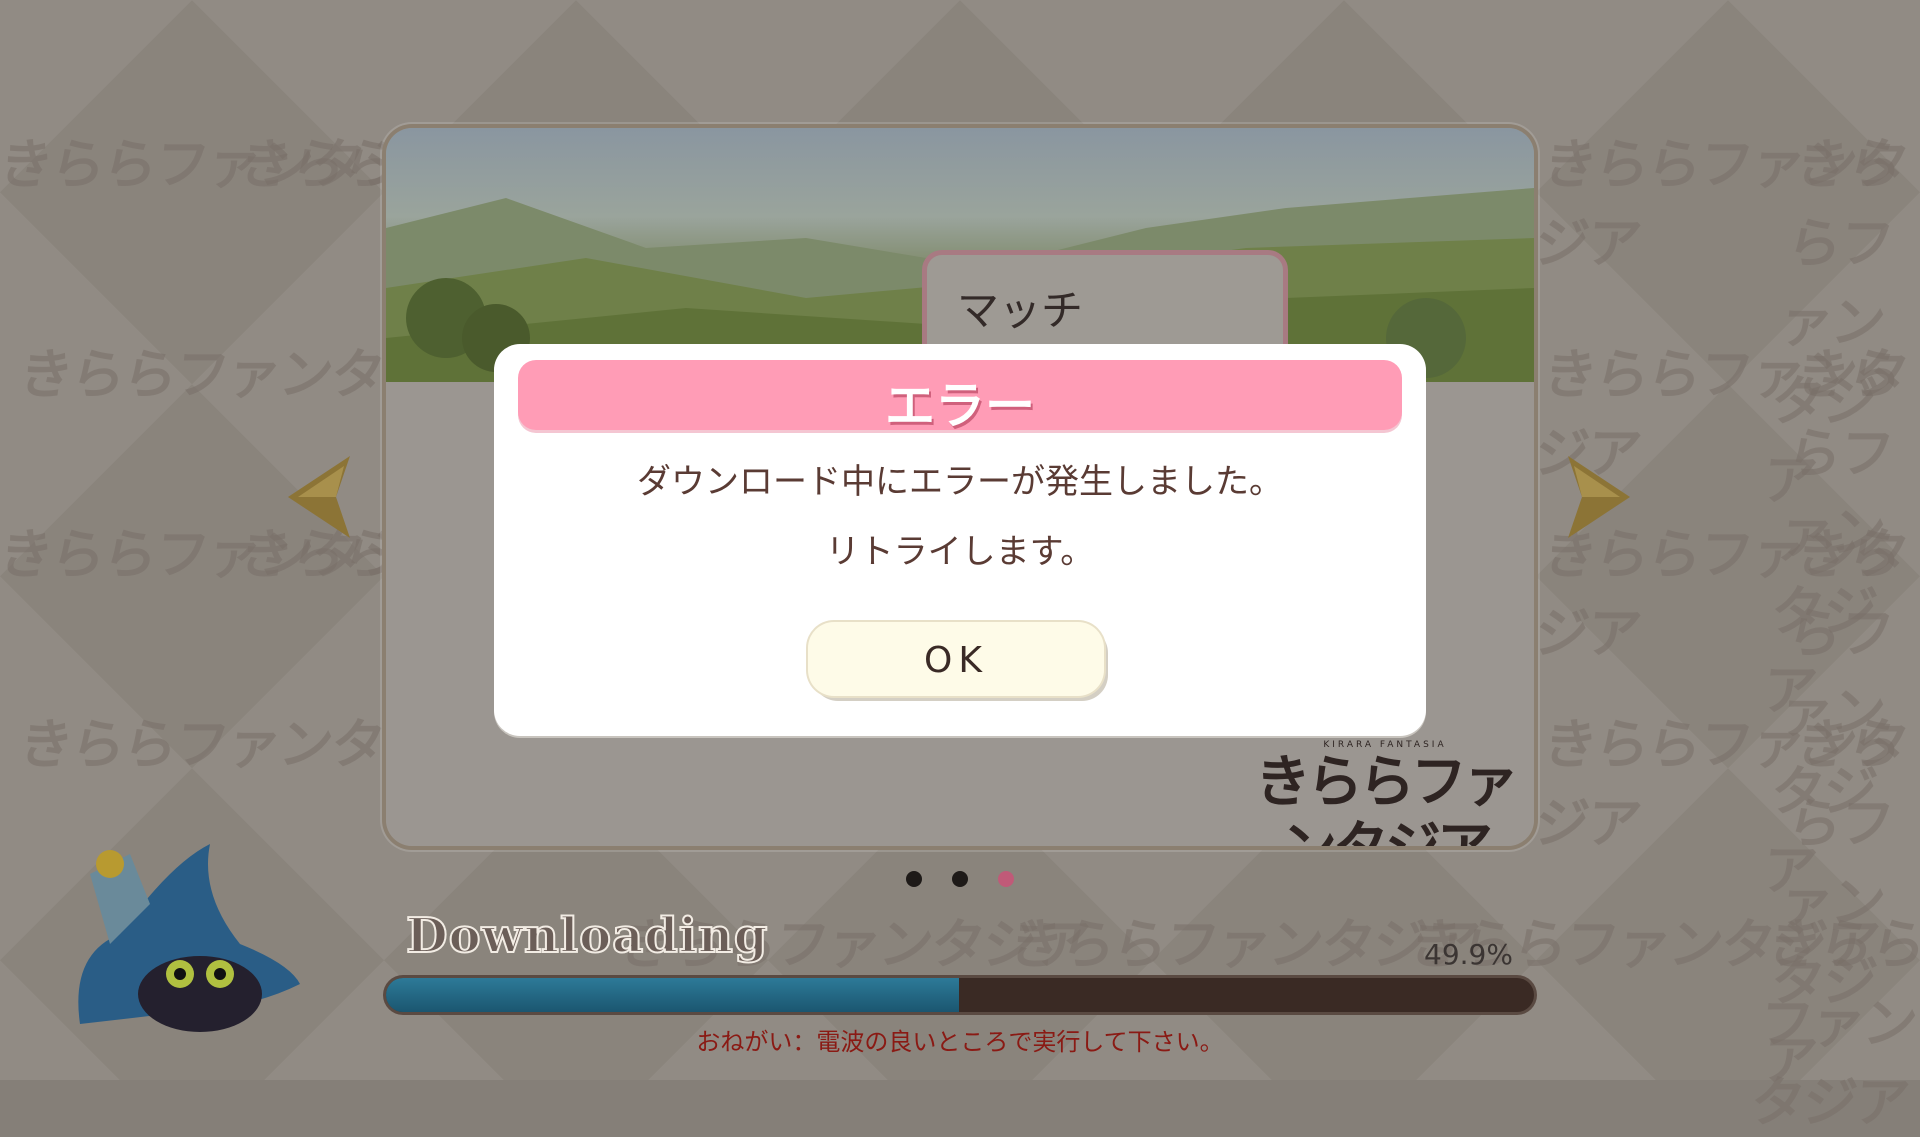 The image size is (1920, 1137). I want to click on dialog-message-line2: リトライします。, so click(960, 552).